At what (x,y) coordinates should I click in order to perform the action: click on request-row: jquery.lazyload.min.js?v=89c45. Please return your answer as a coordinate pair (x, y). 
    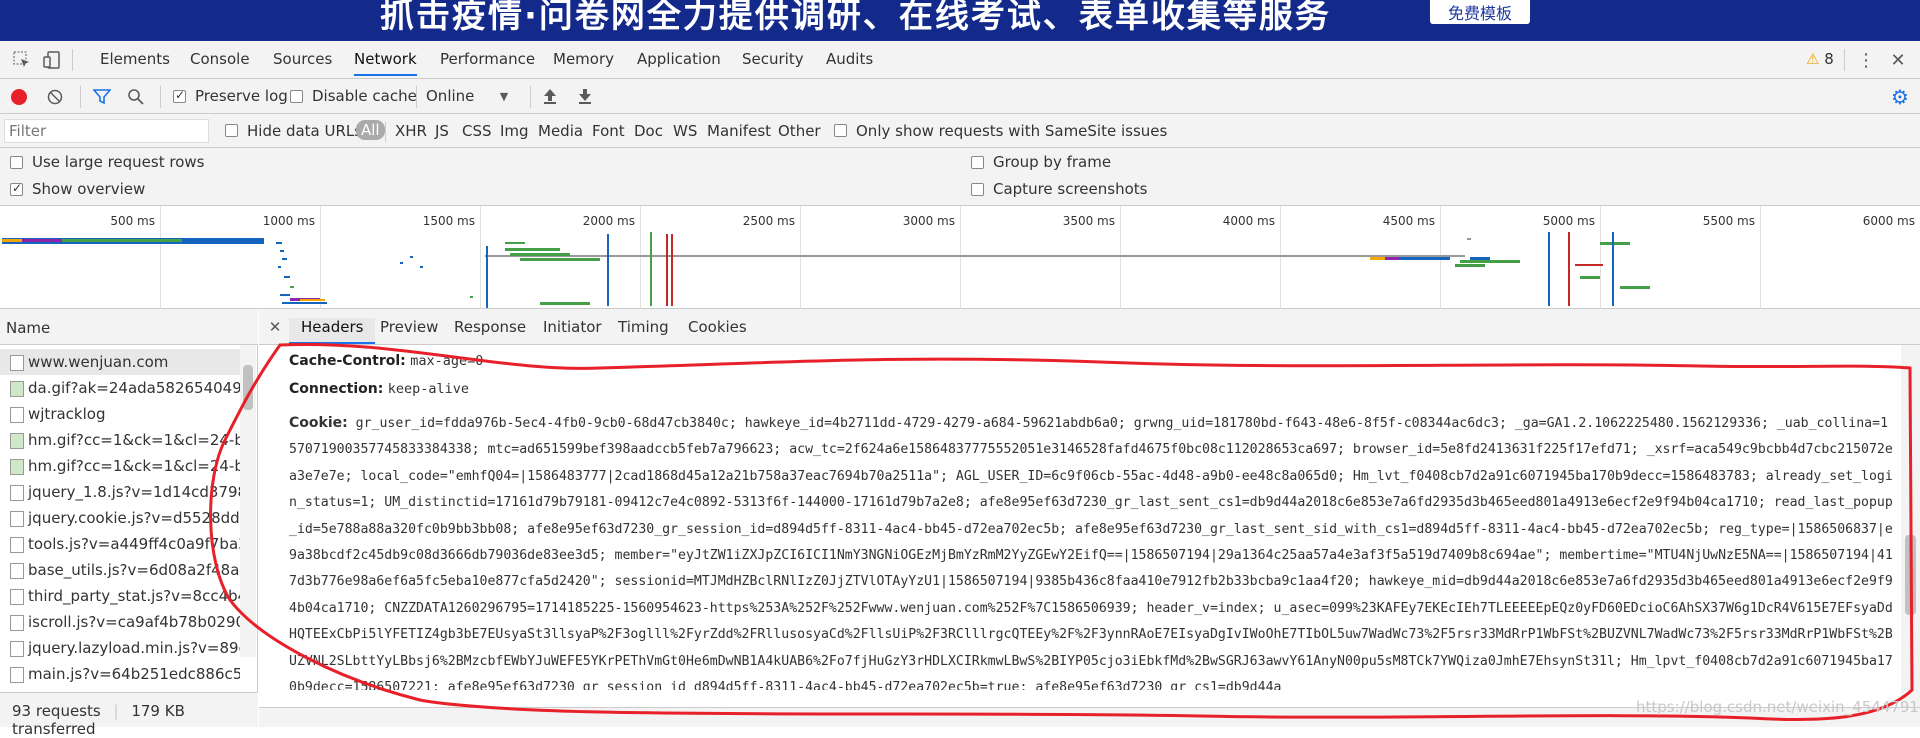
    Looking at the image, I should click on (120, 648).